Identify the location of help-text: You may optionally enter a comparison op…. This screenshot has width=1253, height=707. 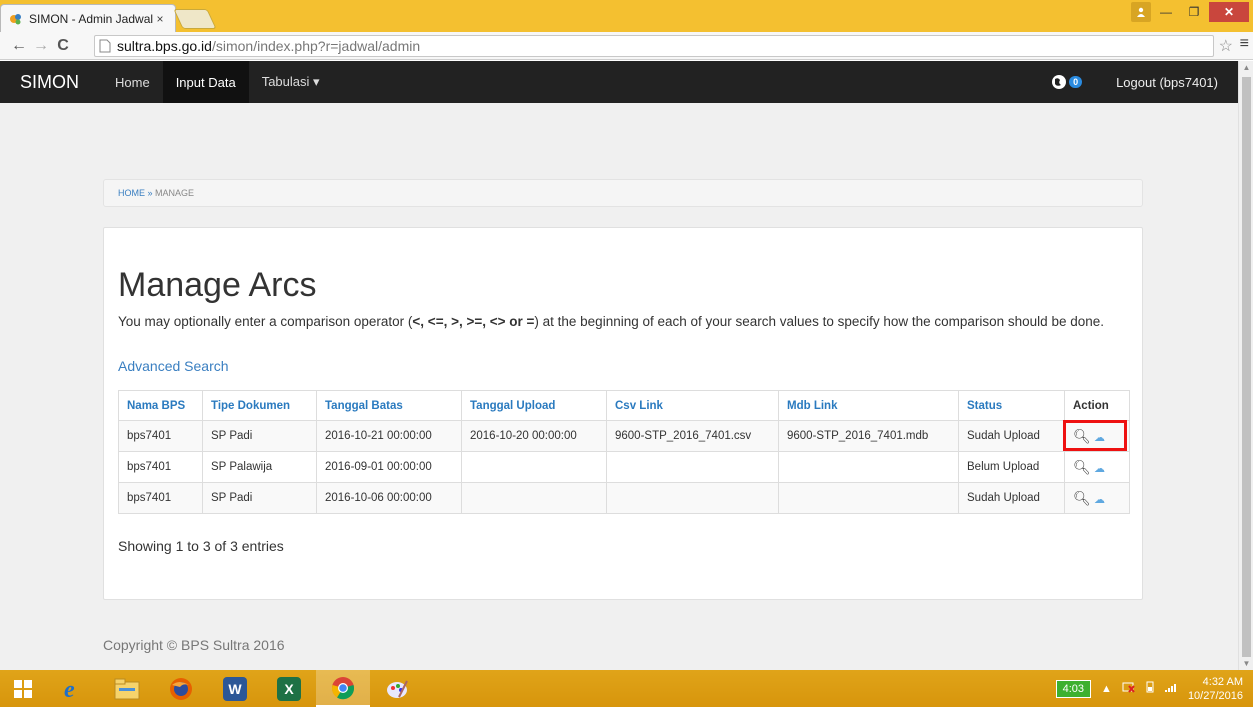
(628, 322).